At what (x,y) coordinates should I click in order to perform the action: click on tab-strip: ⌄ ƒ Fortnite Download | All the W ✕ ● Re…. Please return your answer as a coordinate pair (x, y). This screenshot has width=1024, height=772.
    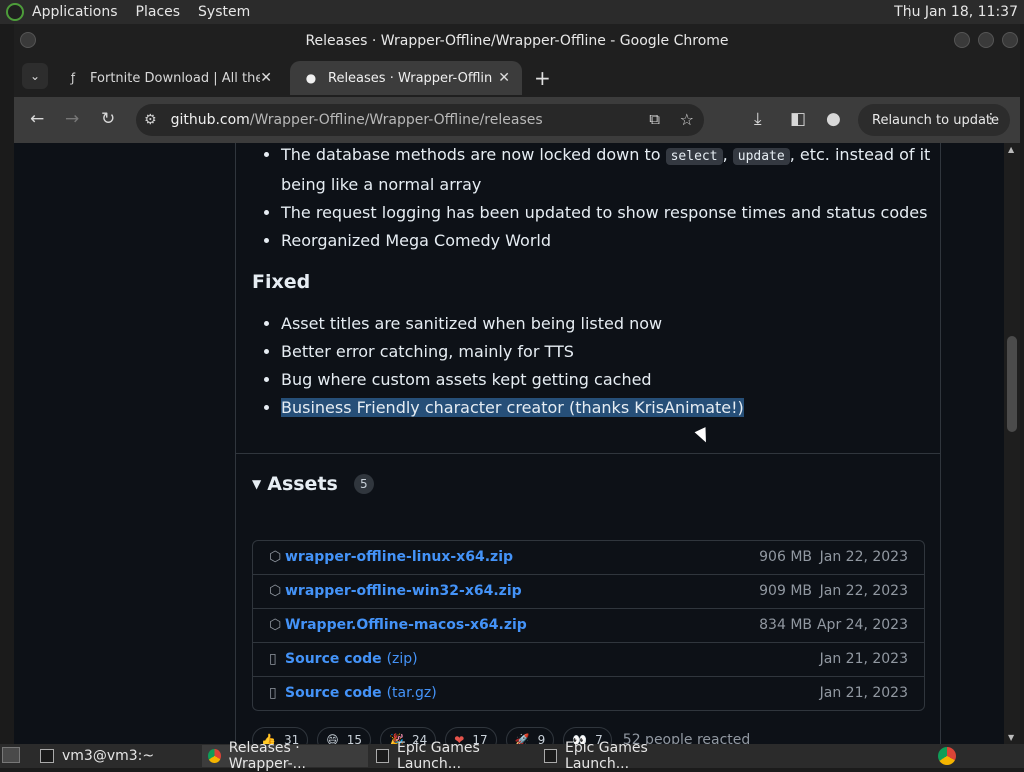
    Looking at the image, I should click on (517, 77).